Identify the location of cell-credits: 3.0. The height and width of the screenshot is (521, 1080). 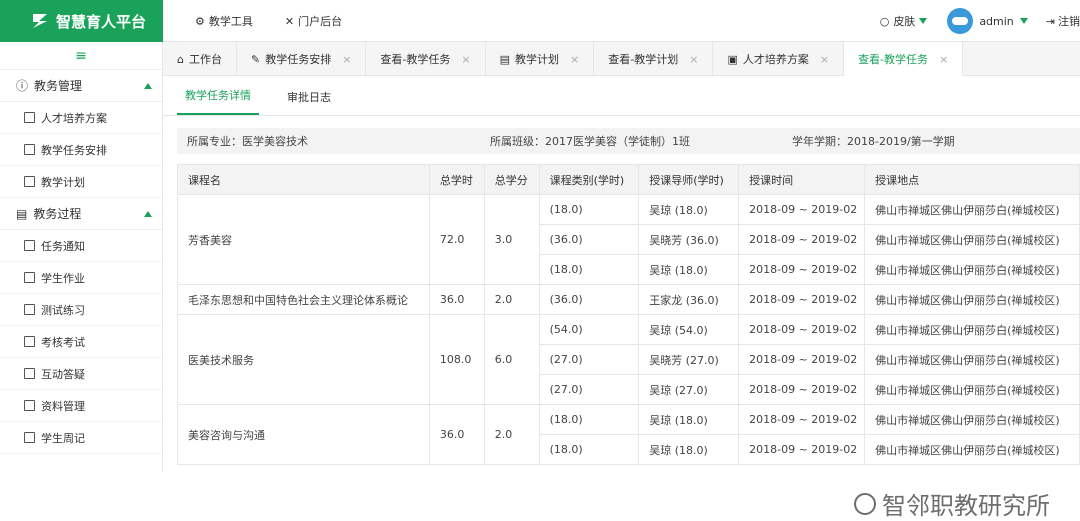
(511, 239).